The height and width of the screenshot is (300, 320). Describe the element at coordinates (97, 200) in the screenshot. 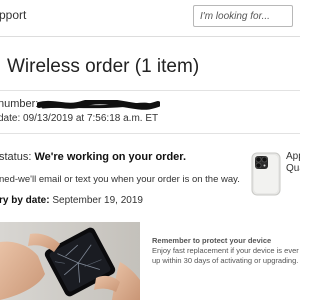

I see `delivery-value: September 19, 2019` at that location.